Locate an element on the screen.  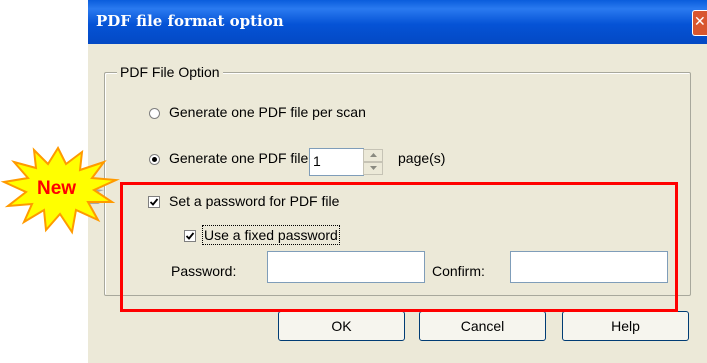
help-button: Help is located at coordinates (625, 326).